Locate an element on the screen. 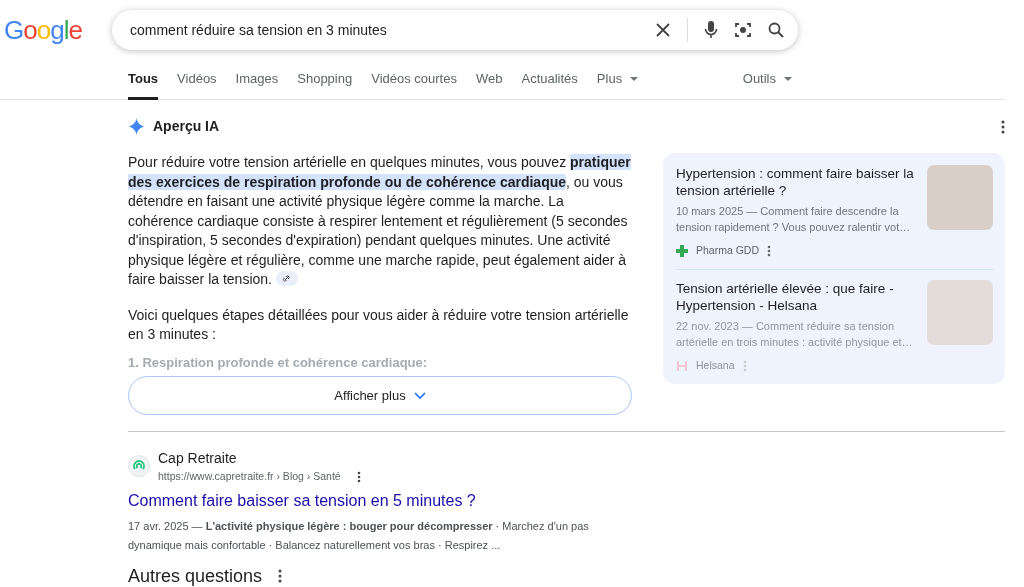 This screenshot has width=1024, height=587. site-name: Cap Retraite is located at coordinates (198, 458).